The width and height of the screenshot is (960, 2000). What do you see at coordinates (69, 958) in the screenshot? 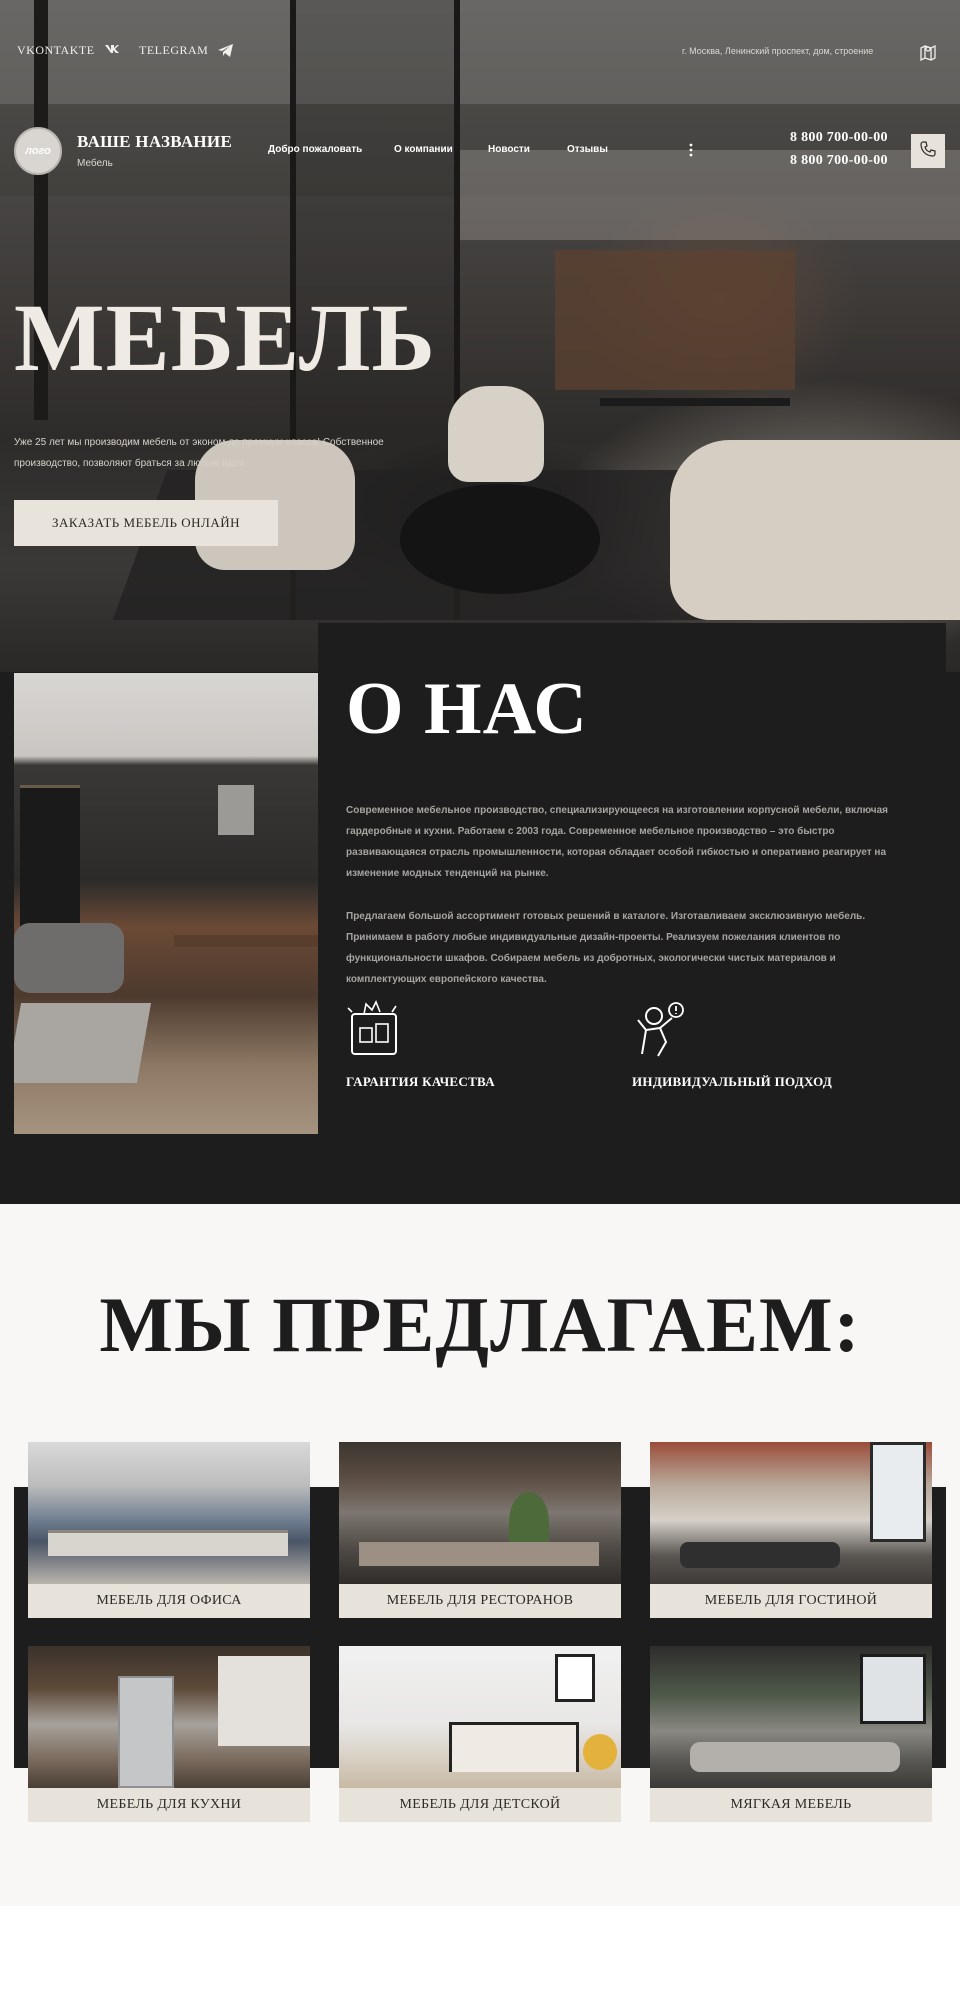
I see `photo-sofa` at bounding box center [69, 958].